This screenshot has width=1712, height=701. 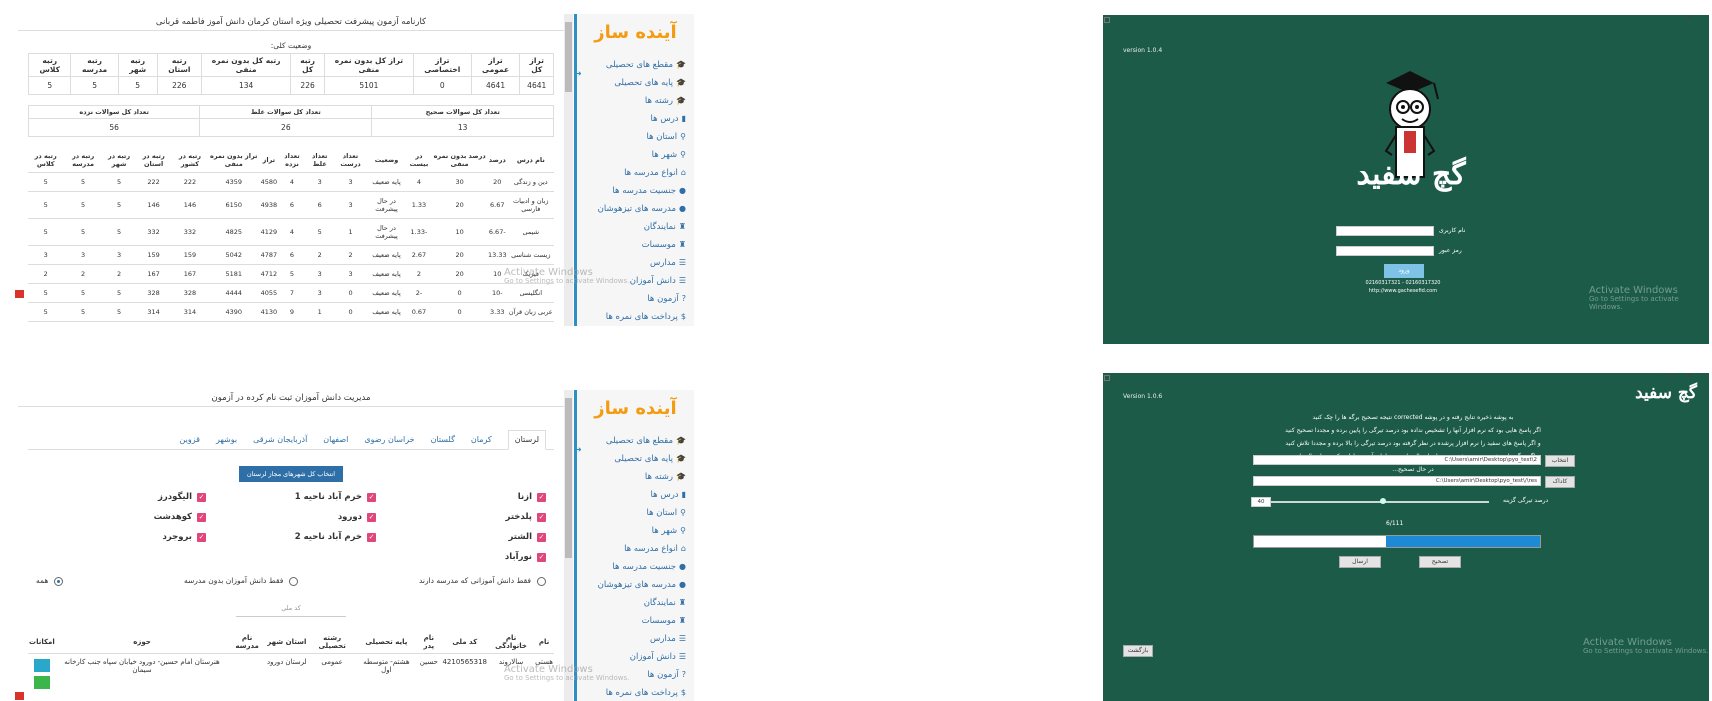 What do you see at coordinates (1397, 481) in the screenshot?
I see `result-path-input: C:\Users\amir\Desktop\pyo_test\/\res` at bounding box center [1397, 481].